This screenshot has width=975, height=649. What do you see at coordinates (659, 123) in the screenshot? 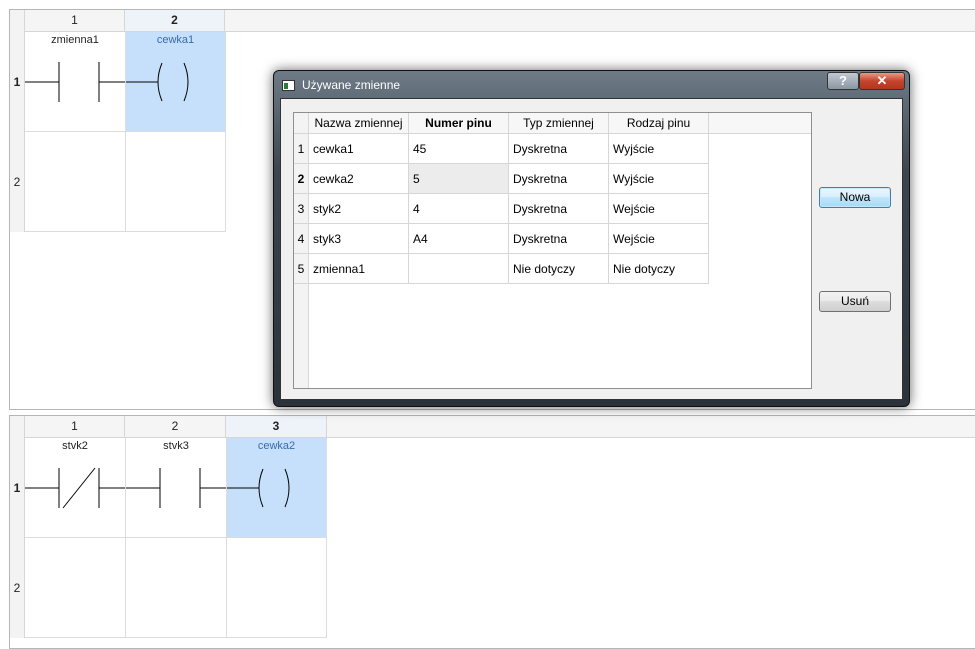
I see `column-header-pin-kind: Rodzaj pinu` at bounding box center [659, 123].